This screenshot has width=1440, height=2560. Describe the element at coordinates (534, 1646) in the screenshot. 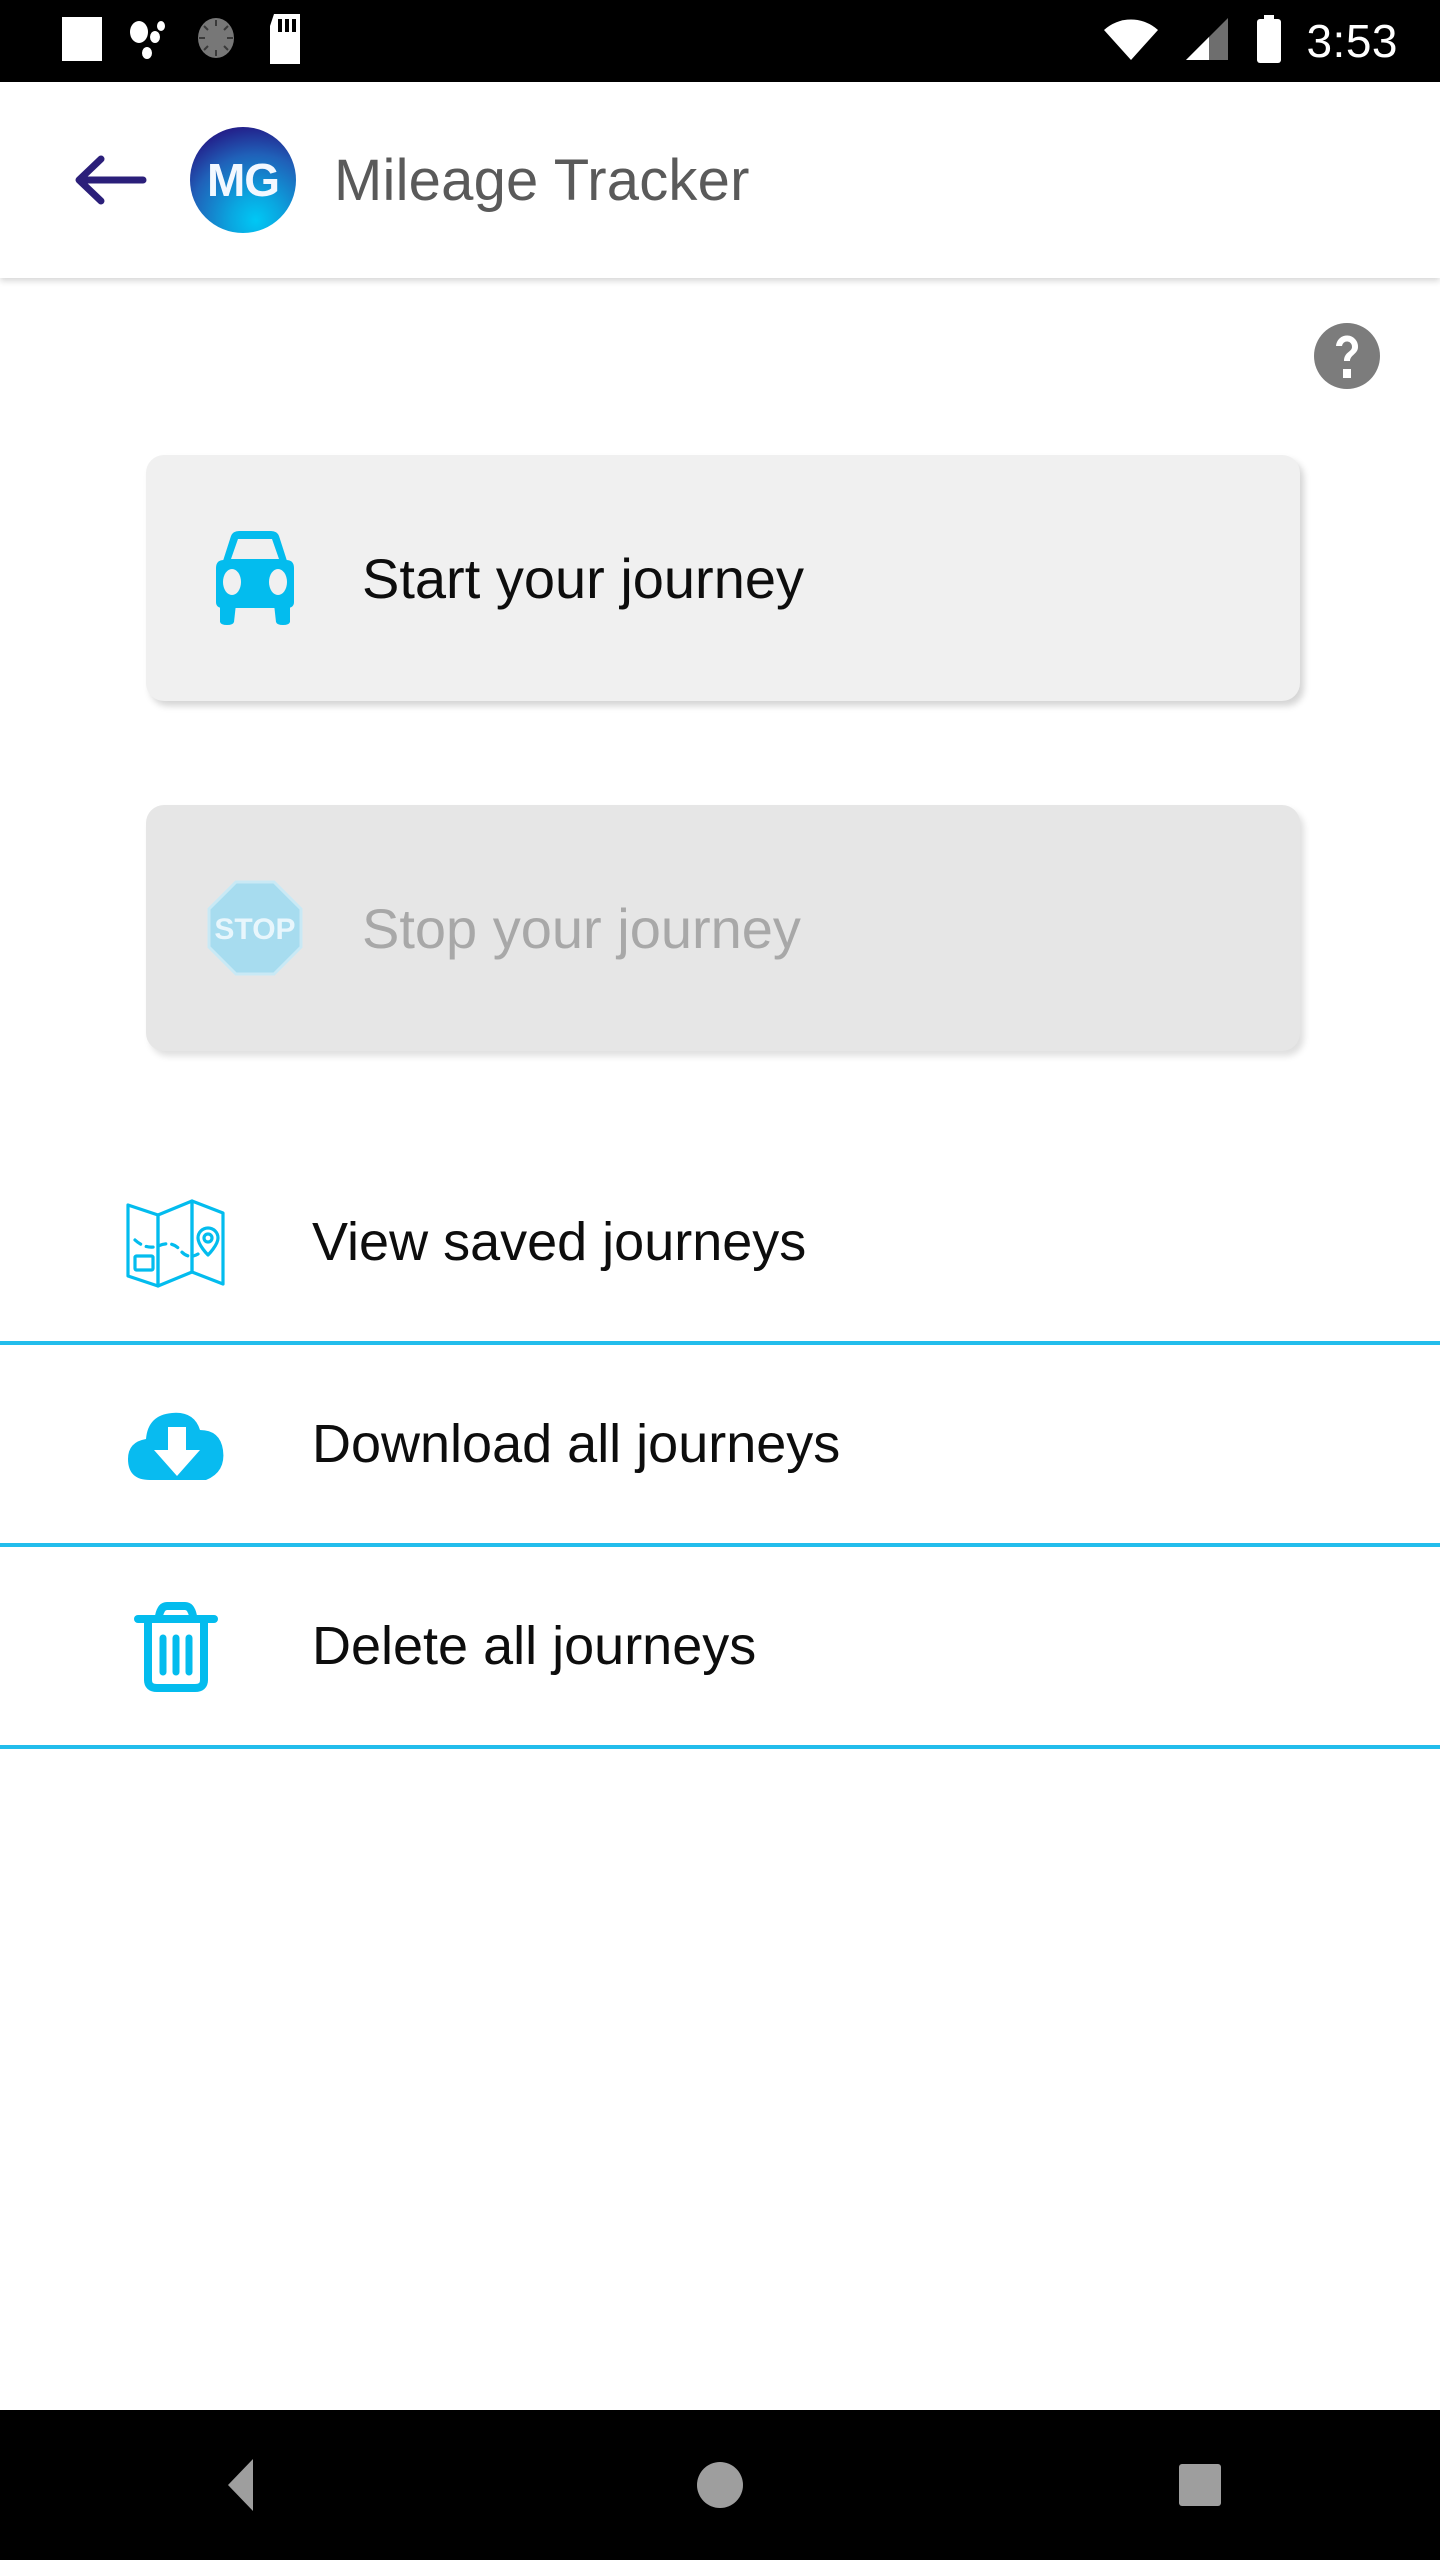

I see `list-item-label: Delete all journeys` at that location.